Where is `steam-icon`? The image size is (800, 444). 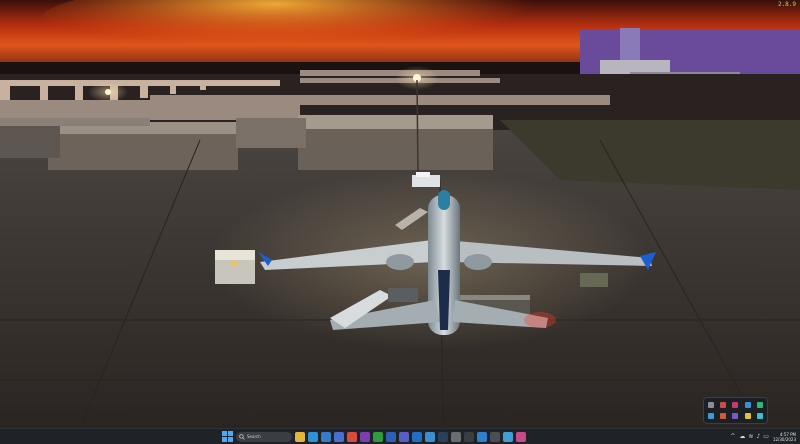 steam-icon is located at coordinates (443, 436).